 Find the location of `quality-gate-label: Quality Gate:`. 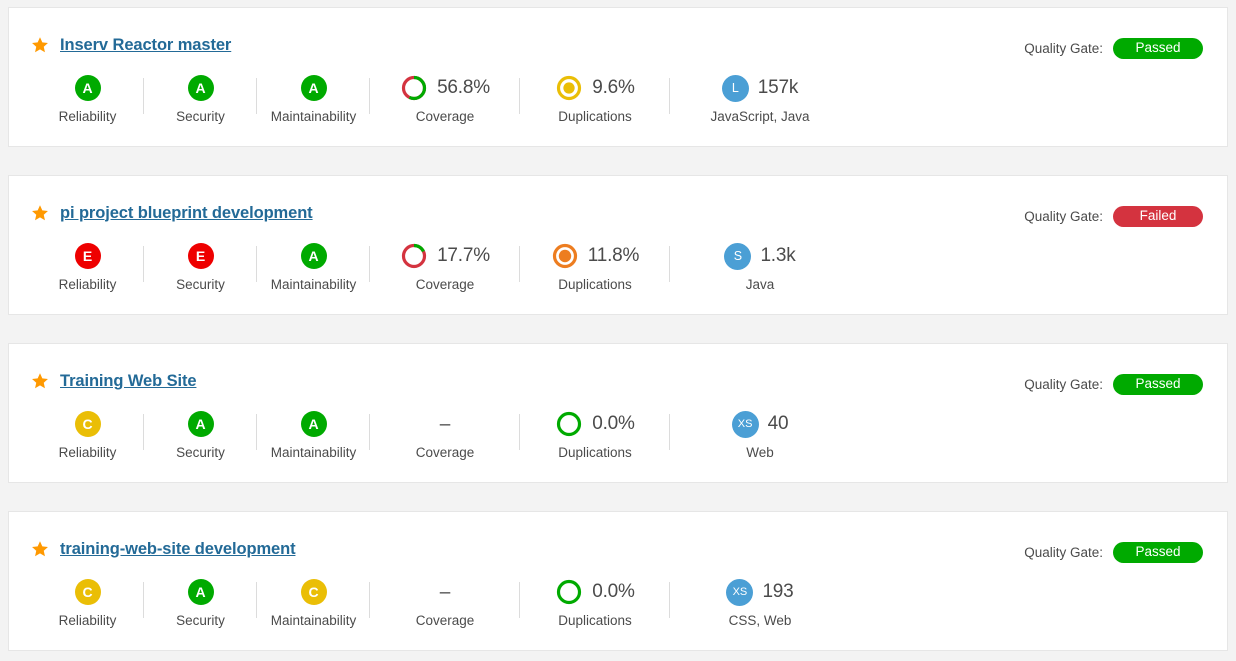

quality-gate-label: Quality Gate: is located at coordinates (1063, 48).